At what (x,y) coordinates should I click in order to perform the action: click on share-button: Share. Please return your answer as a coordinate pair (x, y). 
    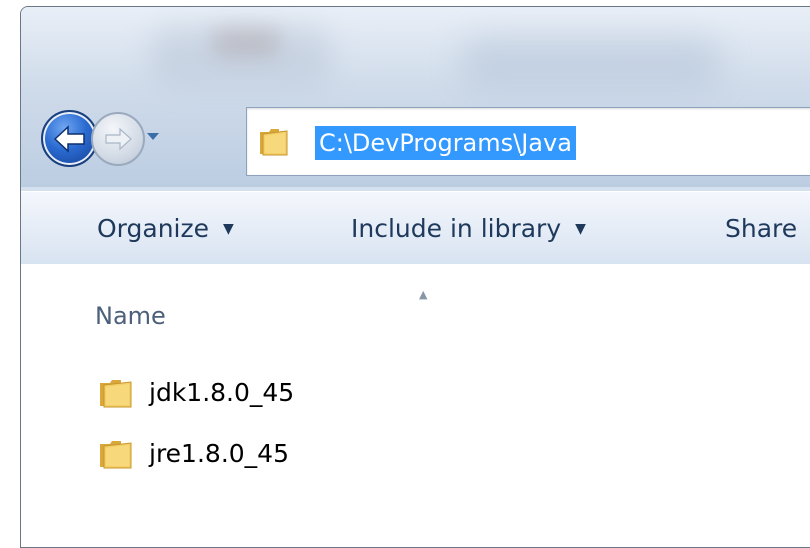
    Looking at the image, I should click on (761, 229).